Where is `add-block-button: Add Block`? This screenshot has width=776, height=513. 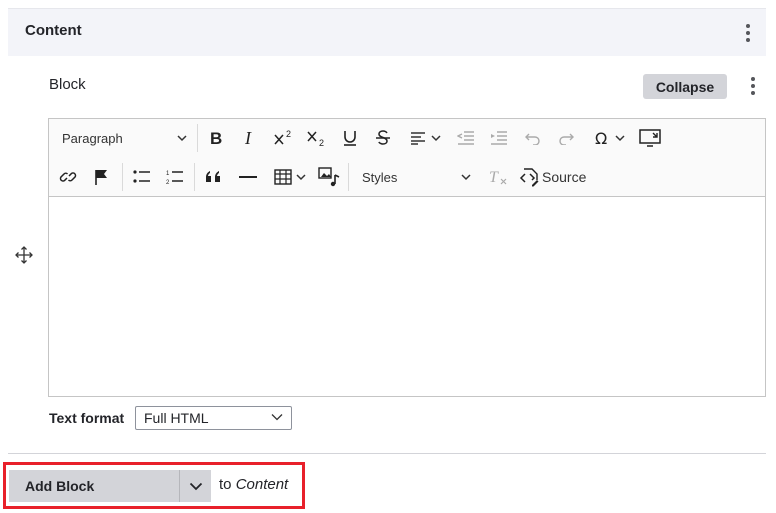
add-block-button: Add Block is located at coordinates (94, 486).